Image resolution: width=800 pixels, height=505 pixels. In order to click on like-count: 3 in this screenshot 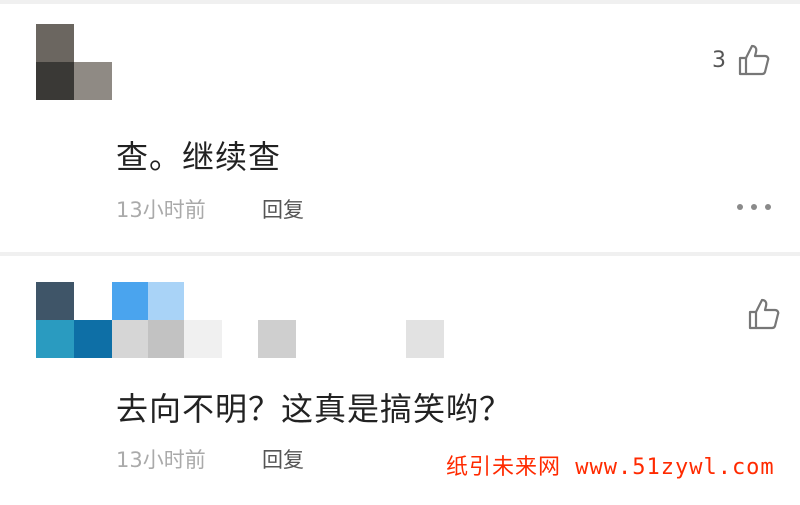, I will do `click(719, 60)`.